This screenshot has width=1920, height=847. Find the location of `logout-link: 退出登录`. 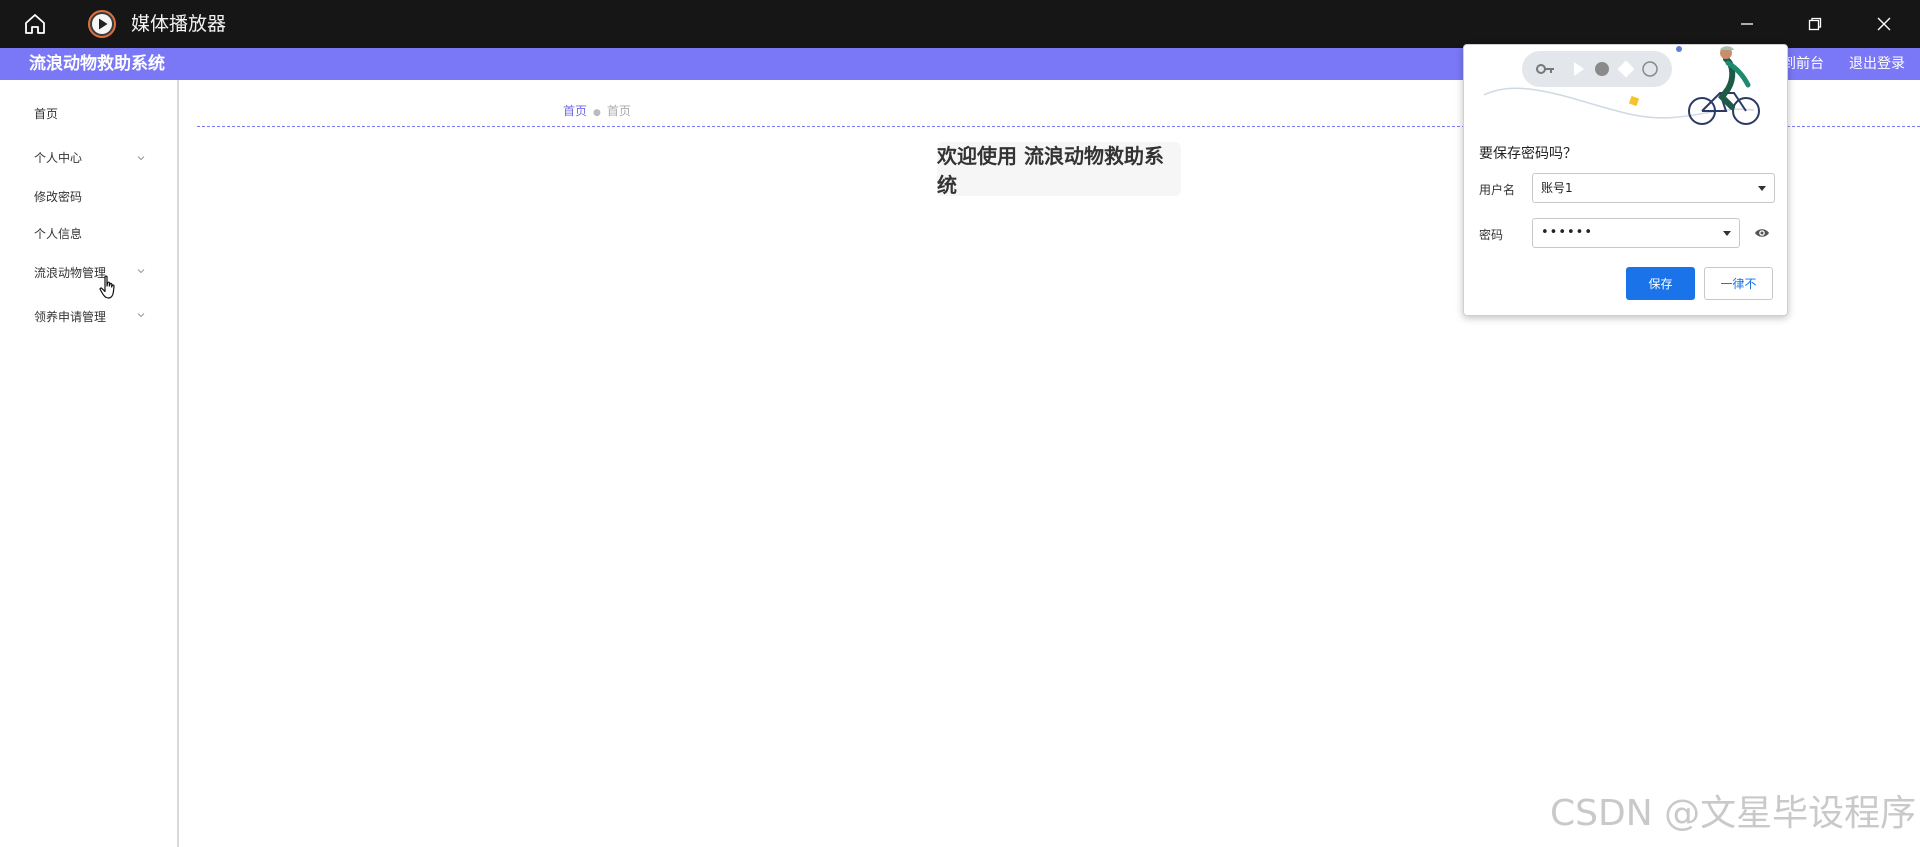

logout-link: 退出登录 is located at coordinates (1877, 64).